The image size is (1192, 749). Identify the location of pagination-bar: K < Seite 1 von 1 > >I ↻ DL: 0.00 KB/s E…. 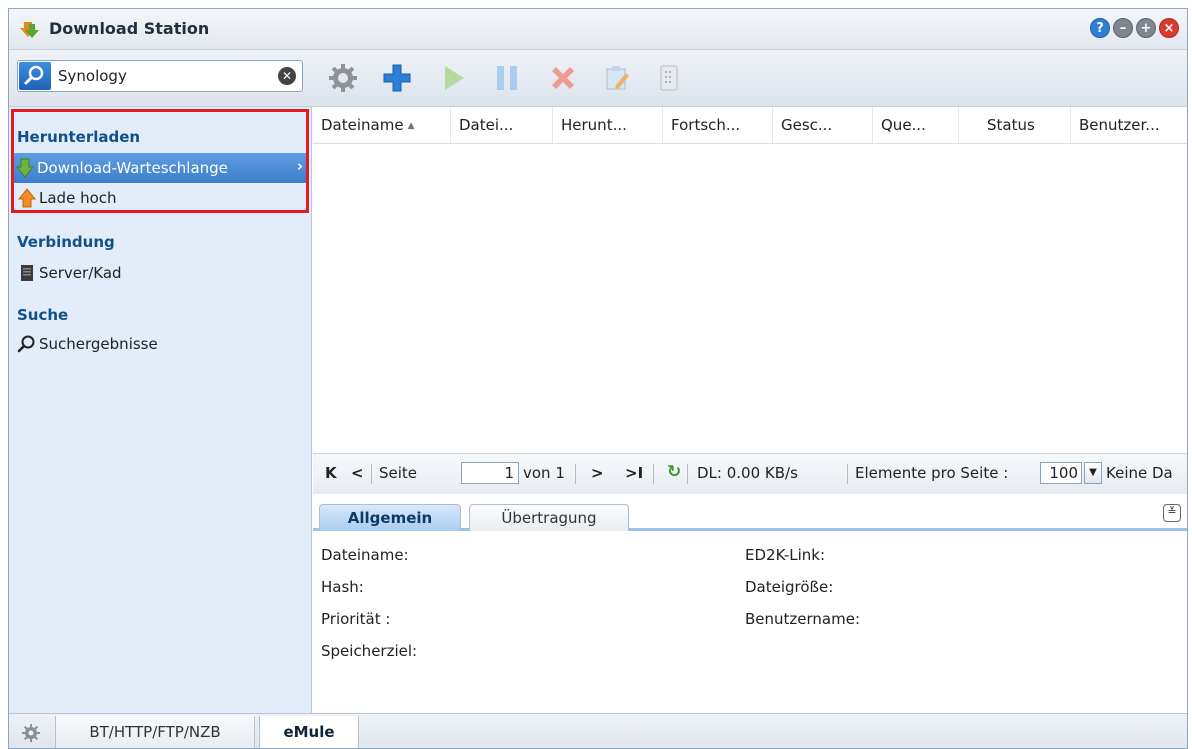
(750, 474).